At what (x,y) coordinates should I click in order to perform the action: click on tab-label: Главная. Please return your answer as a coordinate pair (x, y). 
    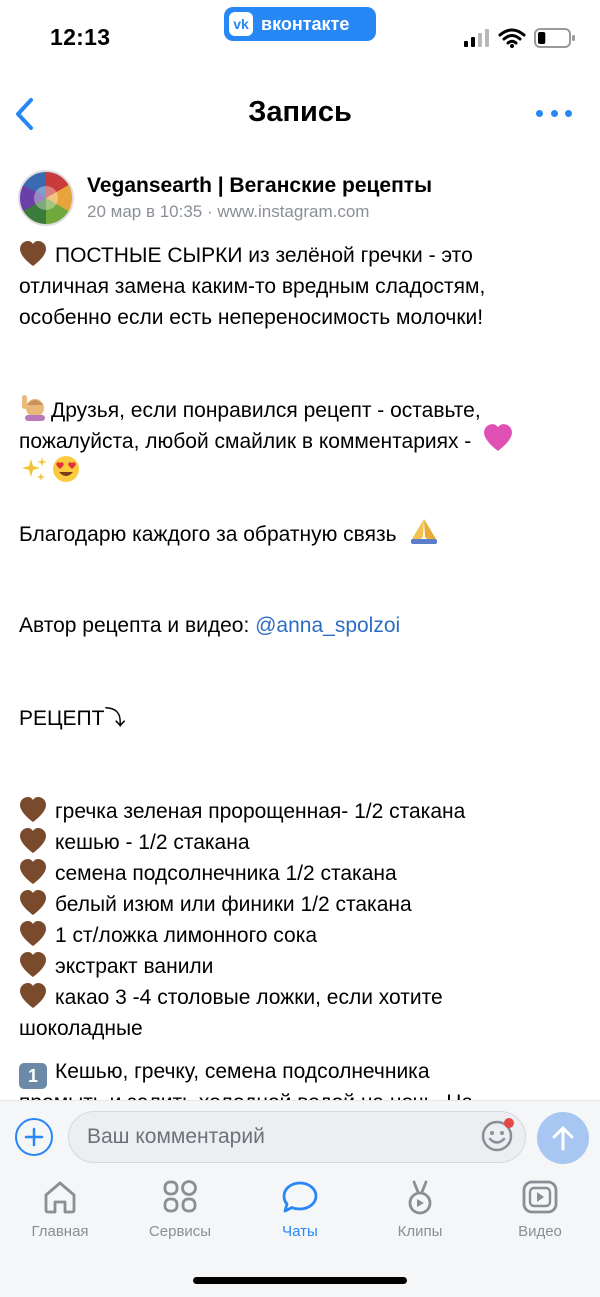
    Looking at the image, I should click on (60, 1231).